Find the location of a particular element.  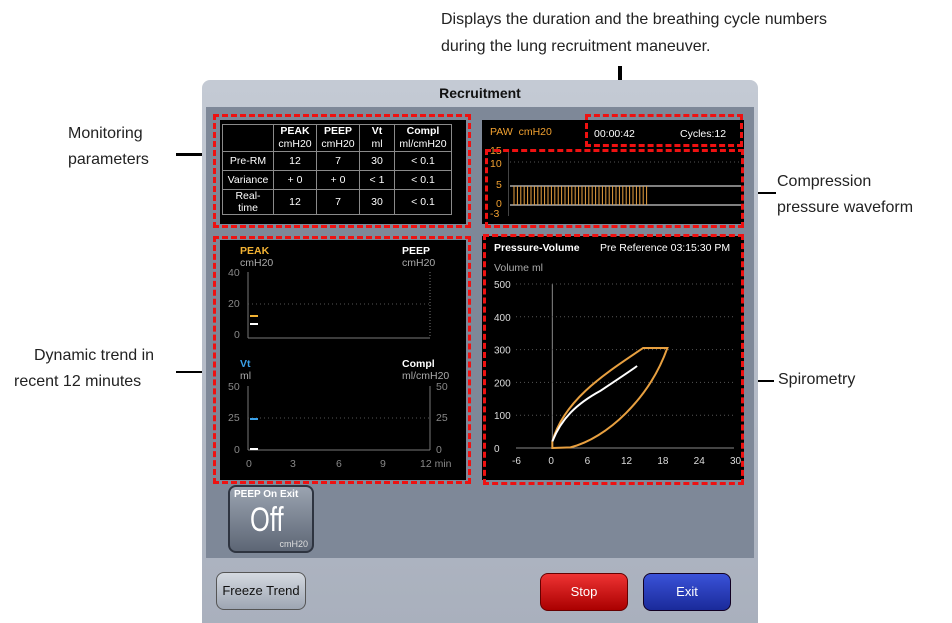

callout-trend-line1: Dynamic trend in is located at coordinates (94, 355).